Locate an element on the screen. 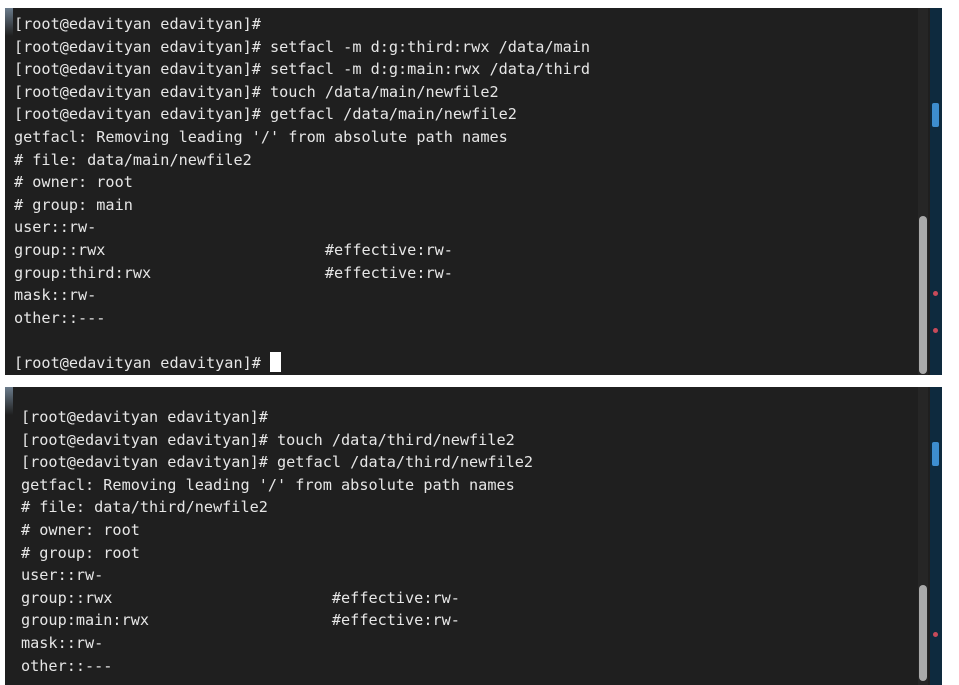 This screenshot has height=685, width=959. terminal-line: # file: data/third/newfile2 is located at coordinates (144, 507).